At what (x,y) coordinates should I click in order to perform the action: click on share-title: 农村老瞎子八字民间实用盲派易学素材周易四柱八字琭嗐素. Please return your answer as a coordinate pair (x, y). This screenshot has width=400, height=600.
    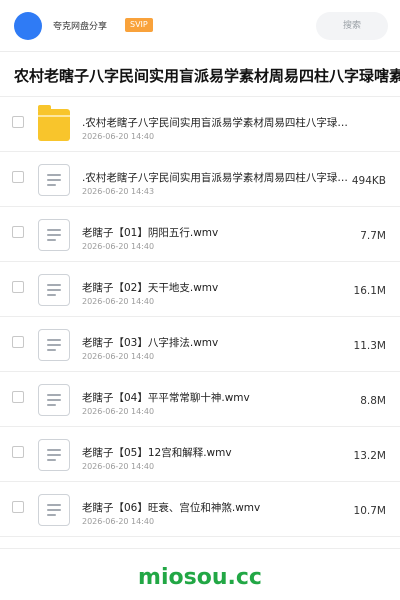
    Looking at the image, I should click on (207, 76).